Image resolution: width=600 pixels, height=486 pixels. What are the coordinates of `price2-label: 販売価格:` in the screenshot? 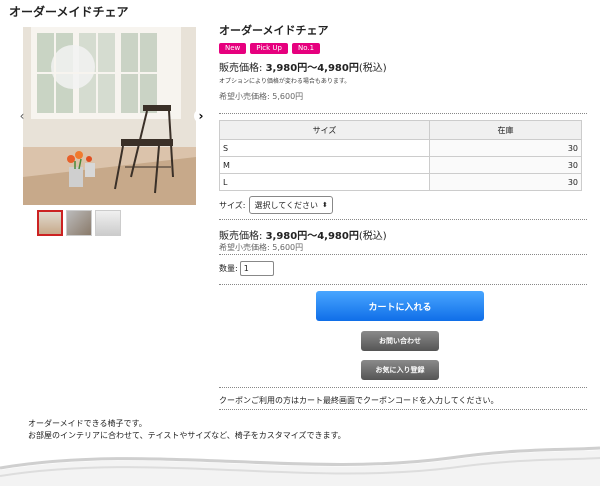 It's located at (241, 236).